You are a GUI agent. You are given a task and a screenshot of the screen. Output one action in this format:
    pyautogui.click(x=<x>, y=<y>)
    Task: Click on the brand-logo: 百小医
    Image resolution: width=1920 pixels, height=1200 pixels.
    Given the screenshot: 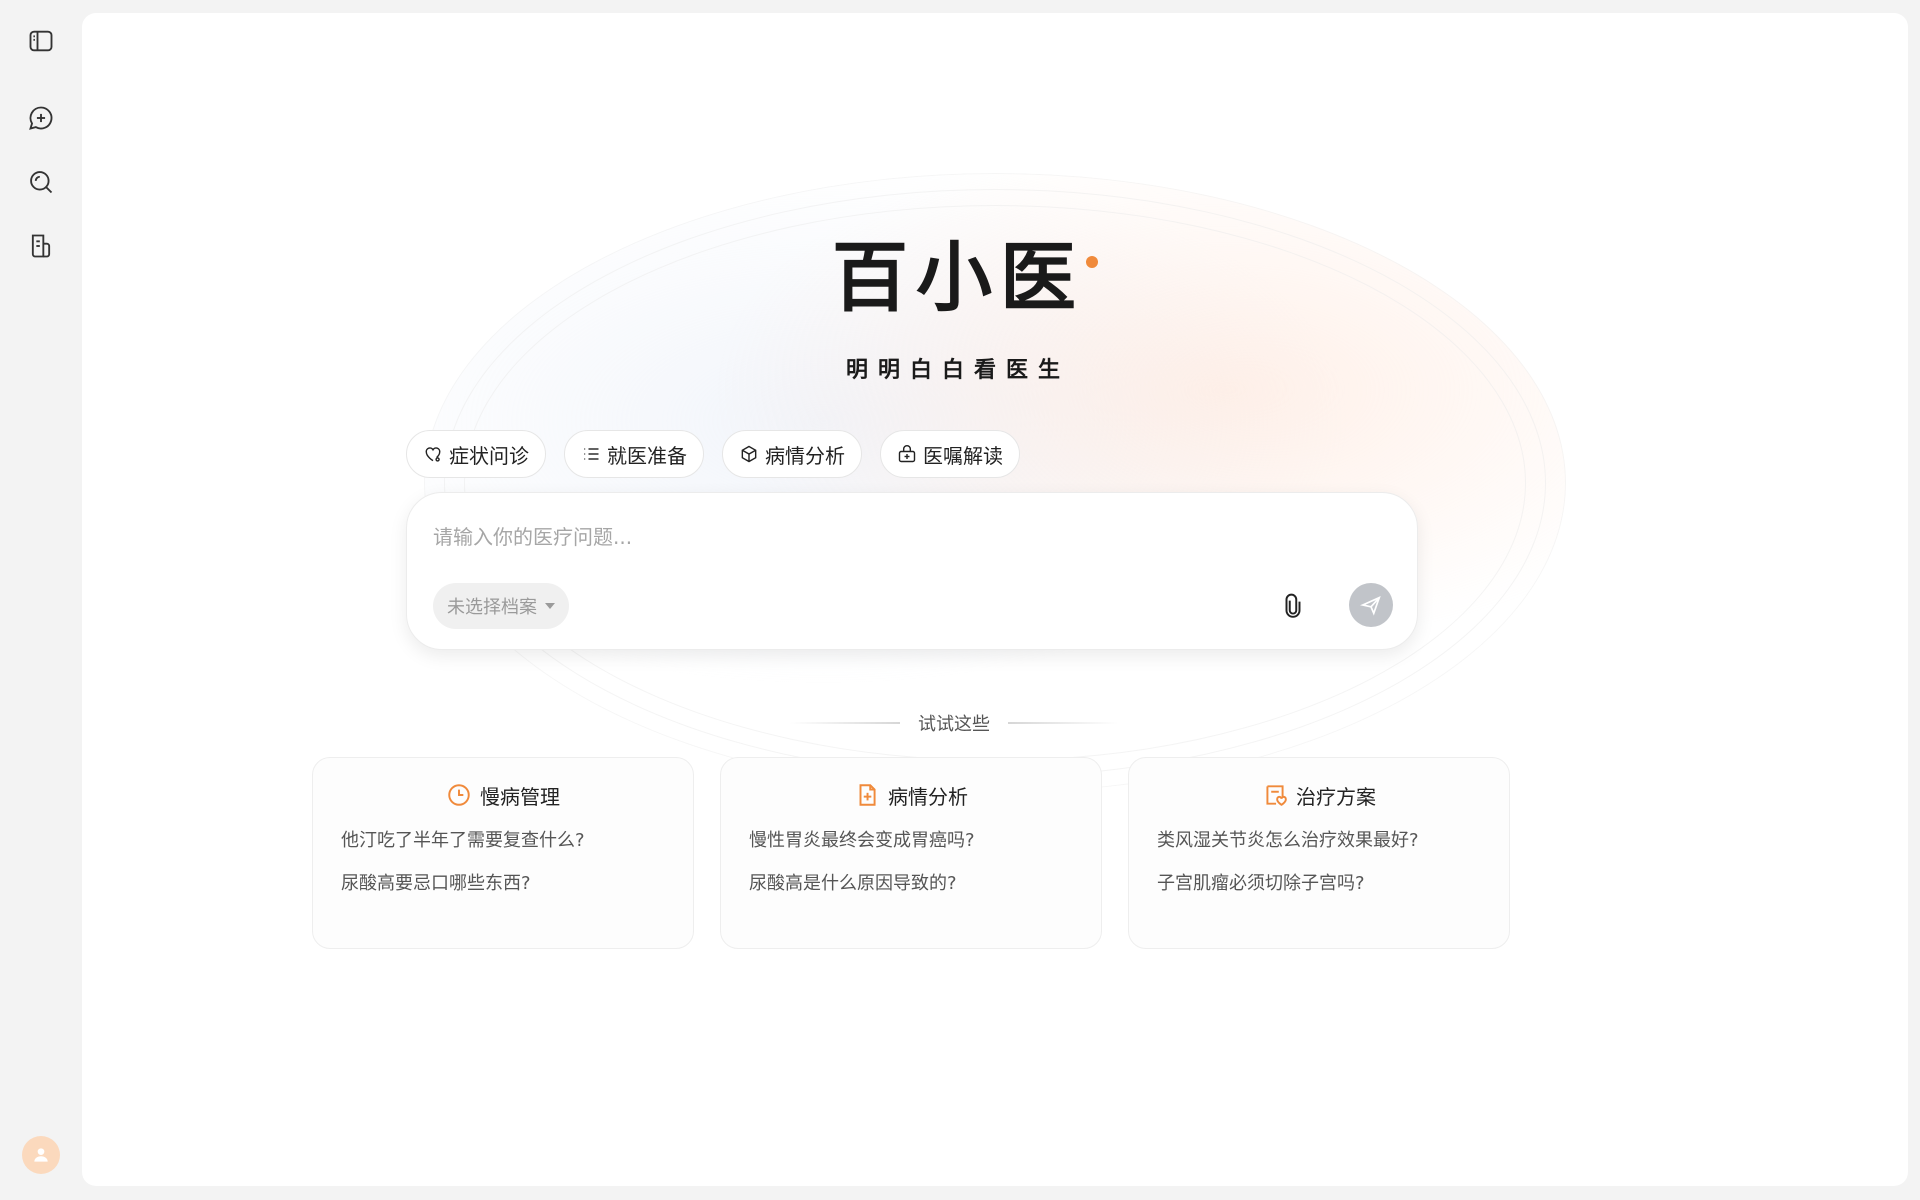 What is the action you would take?
    pyautogui.click(x=958, y=277)
    